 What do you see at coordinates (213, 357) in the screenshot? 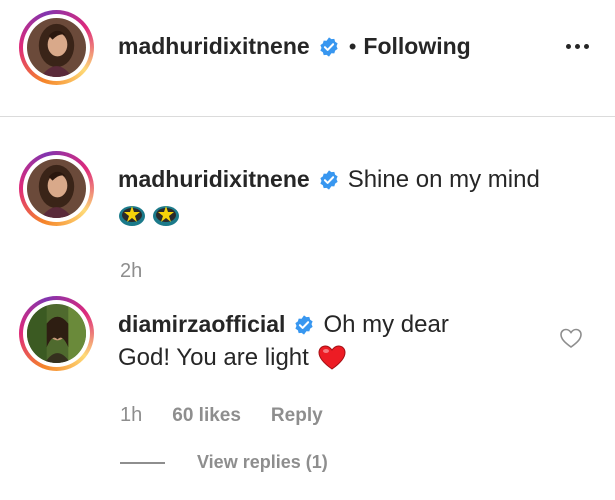
I see `comment-text-line2: God! You are light` at bounding box center [213, 357].